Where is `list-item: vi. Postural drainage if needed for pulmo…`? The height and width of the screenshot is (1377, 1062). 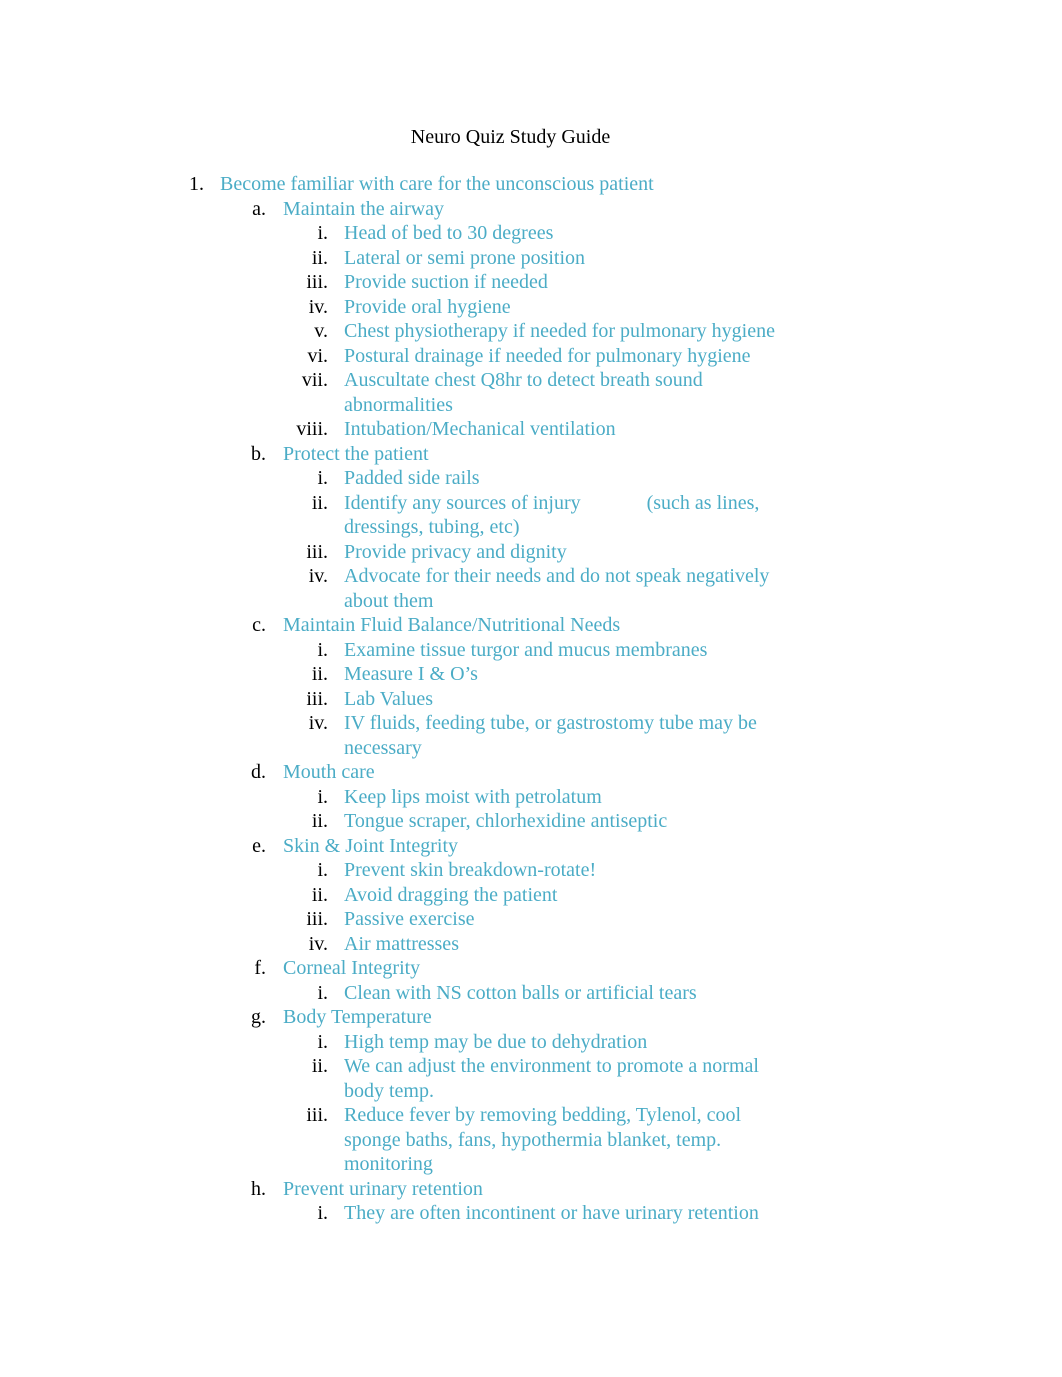
list-item: vi. Postural drainage if needed for pulmo… is located at coordinates (531, 356).